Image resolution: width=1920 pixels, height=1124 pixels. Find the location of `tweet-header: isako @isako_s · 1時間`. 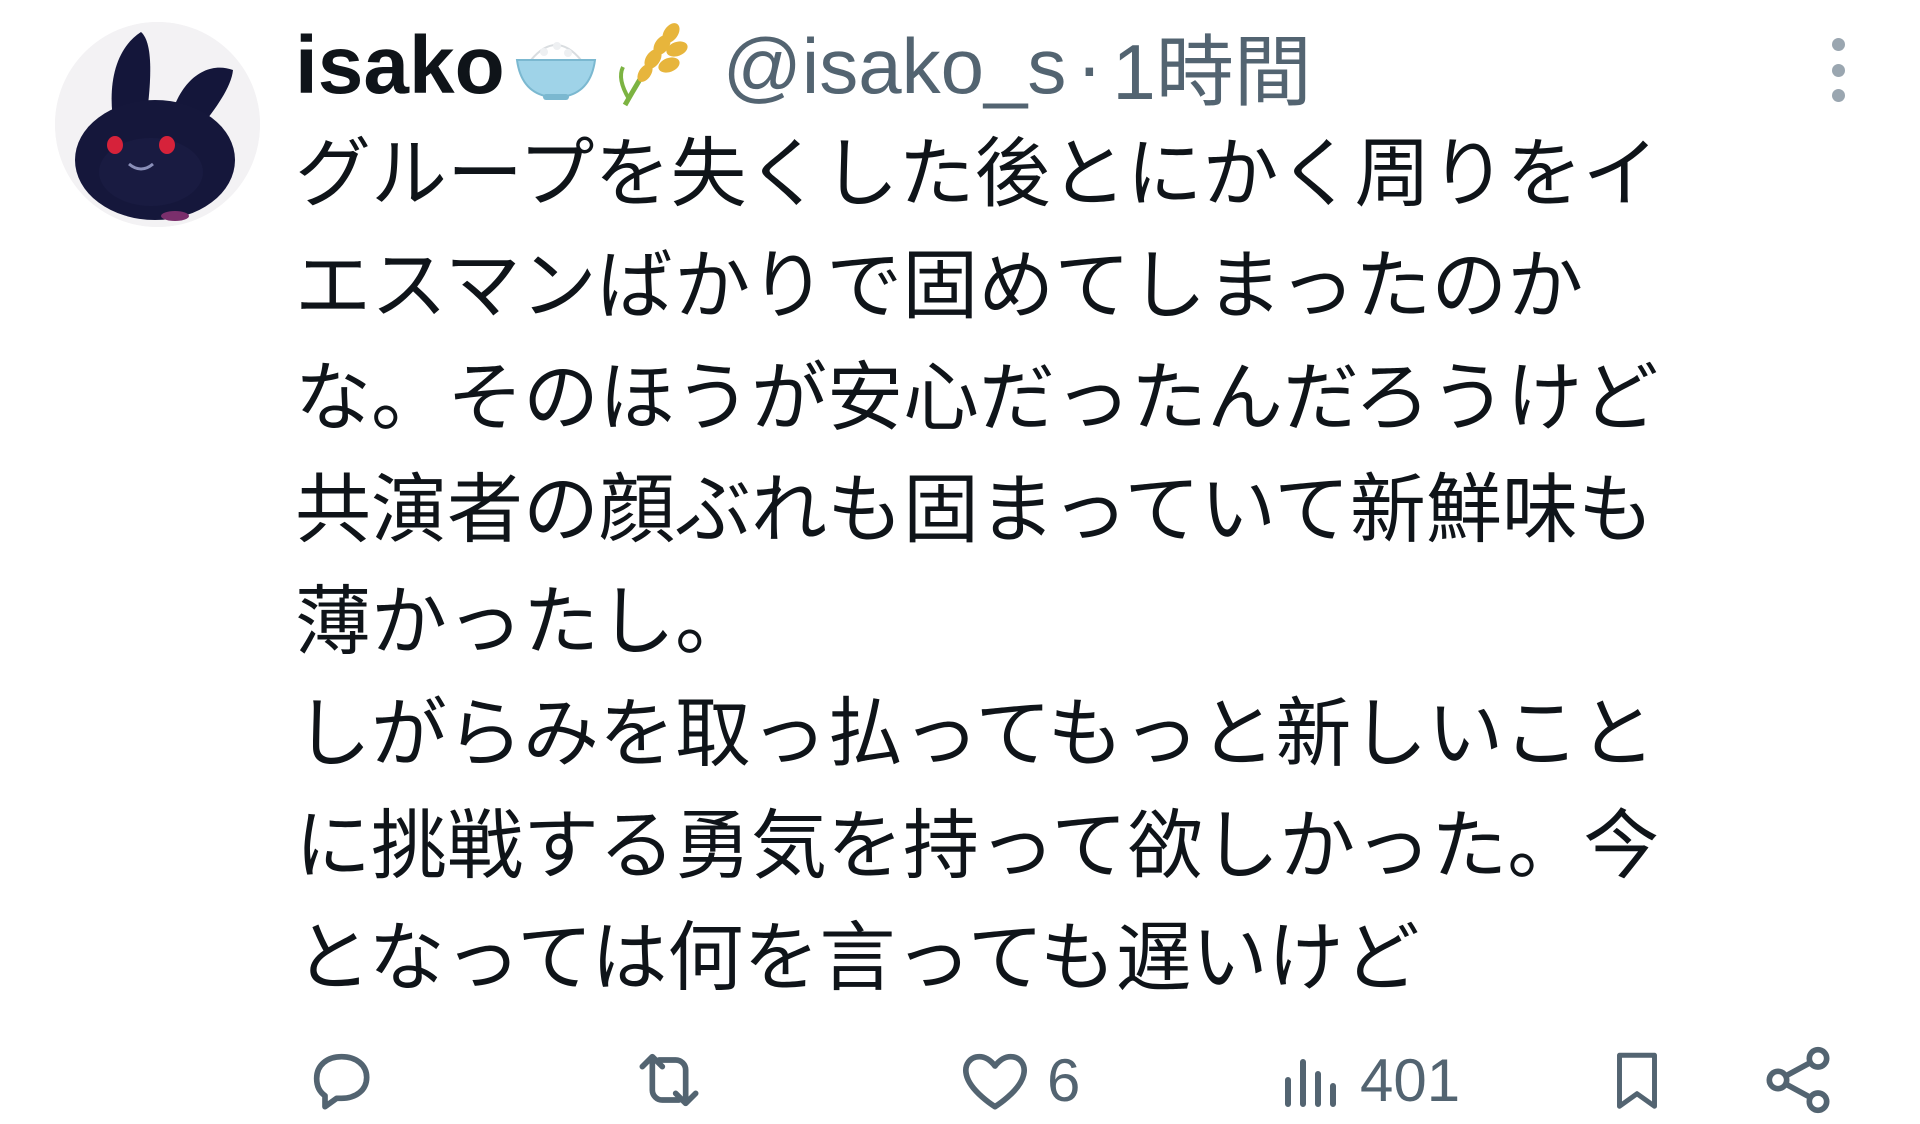

tweet-header: isako @isako_s · 1時間 is located at coordinates (803, 67).